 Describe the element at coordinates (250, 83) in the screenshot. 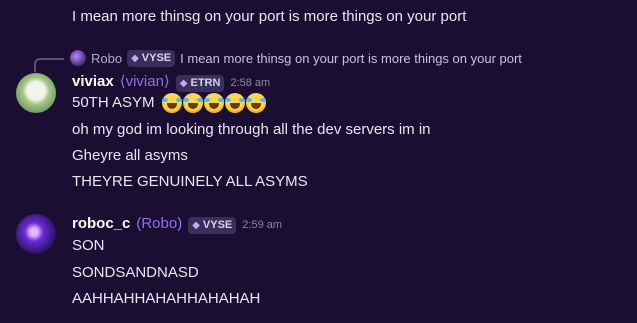

I see `timestamp: 2:58 am` at that location.